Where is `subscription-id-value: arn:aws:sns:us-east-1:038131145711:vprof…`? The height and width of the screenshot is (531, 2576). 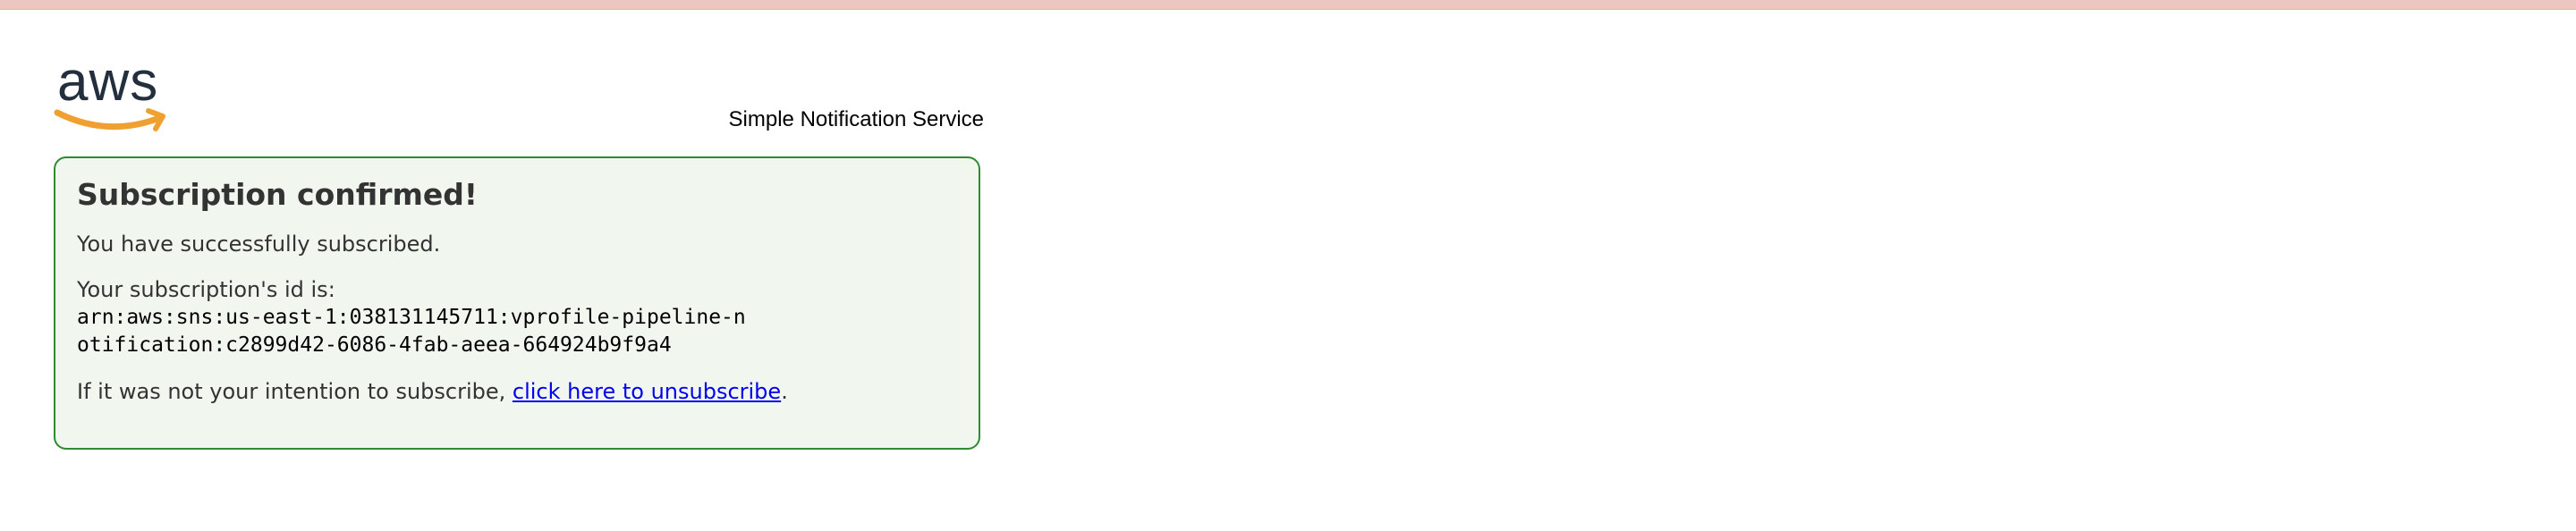 subscription-id-value: arn:aws:sns:us-east-1:038131145711:vprof… is located at coordinates (411, 331).